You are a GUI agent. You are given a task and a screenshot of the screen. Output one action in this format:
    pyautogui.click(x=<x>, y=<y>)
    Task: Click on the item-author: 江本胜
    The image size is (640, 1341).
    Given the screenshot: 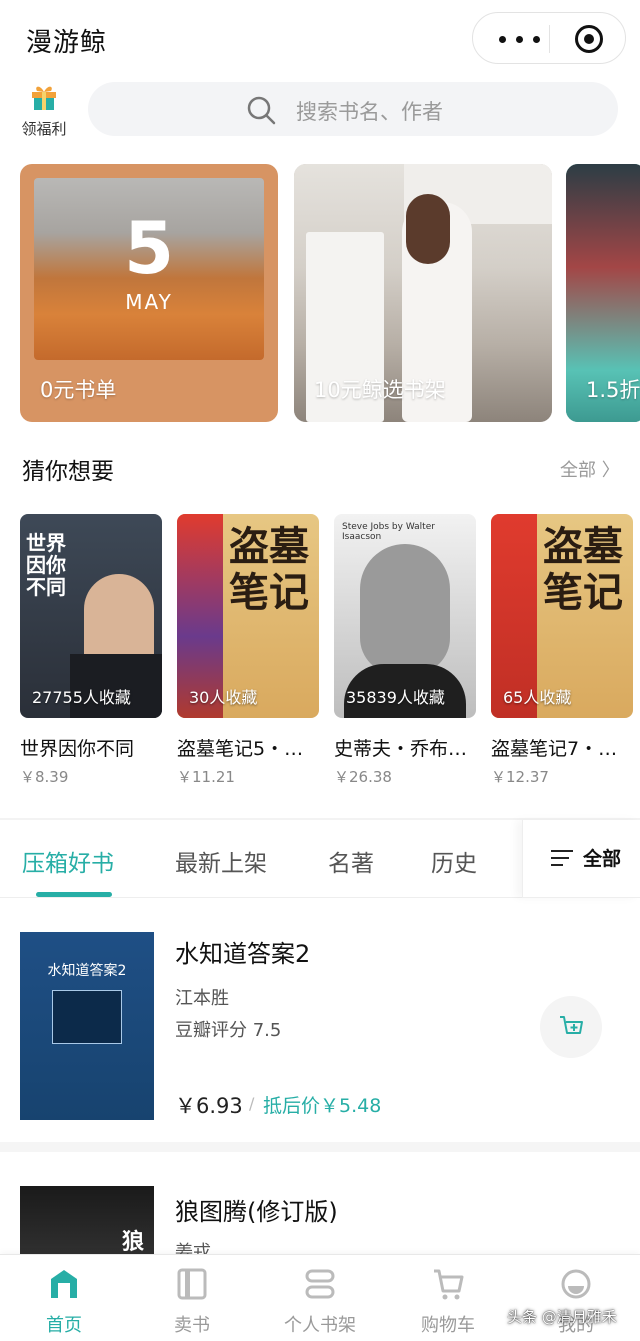 What is the action you would take?
    pyautogui.click(x=202, y=998)
    